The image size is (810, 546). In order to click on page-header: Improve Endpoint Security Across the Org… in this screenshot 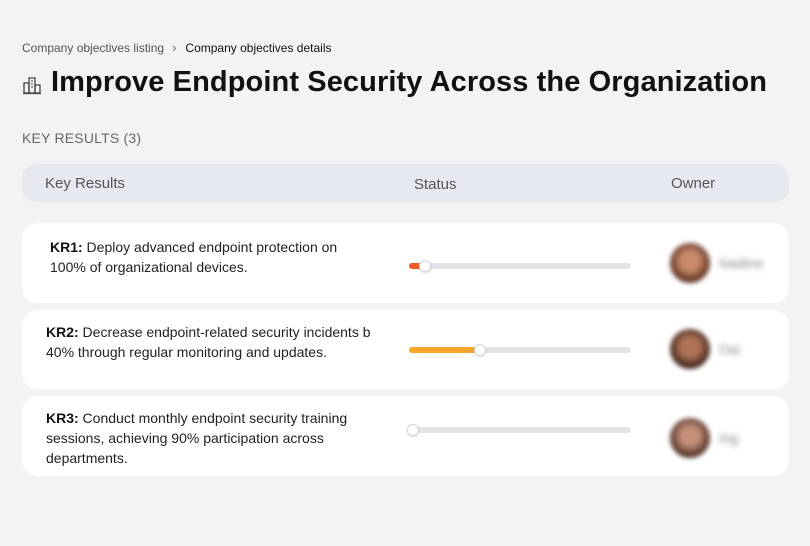, I will do `click(394, 82)`.